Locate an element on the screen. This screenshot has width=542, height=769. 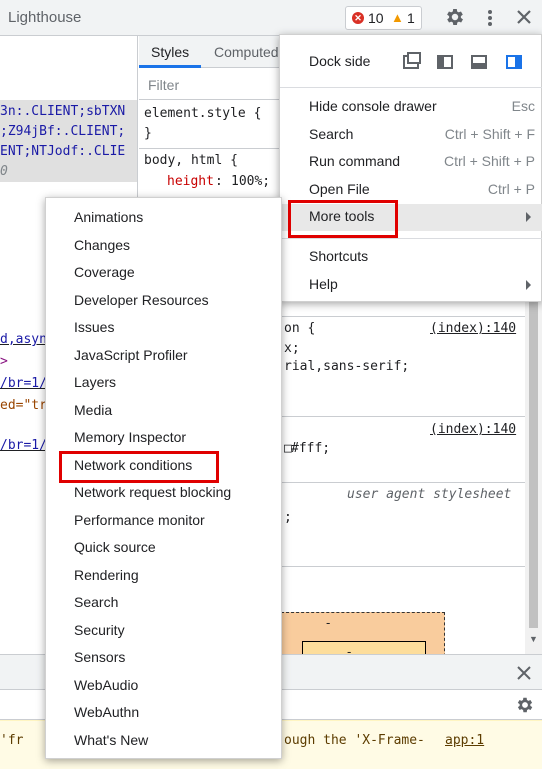
code-line: 0 is located at coordinates (4, 171).